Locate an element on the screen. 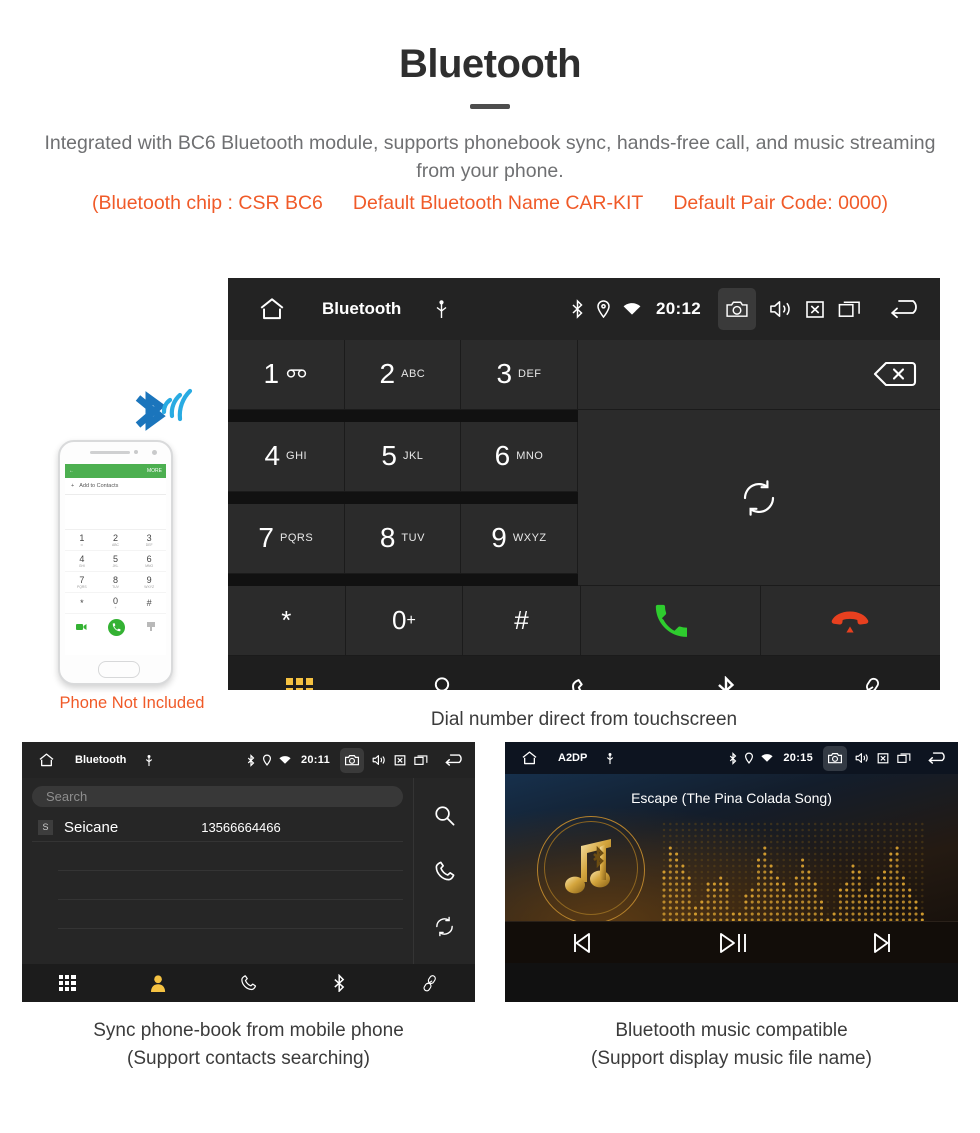 This screenshot has height=1133, width=980. plus-icon: + is located at coordinates (73, 486).